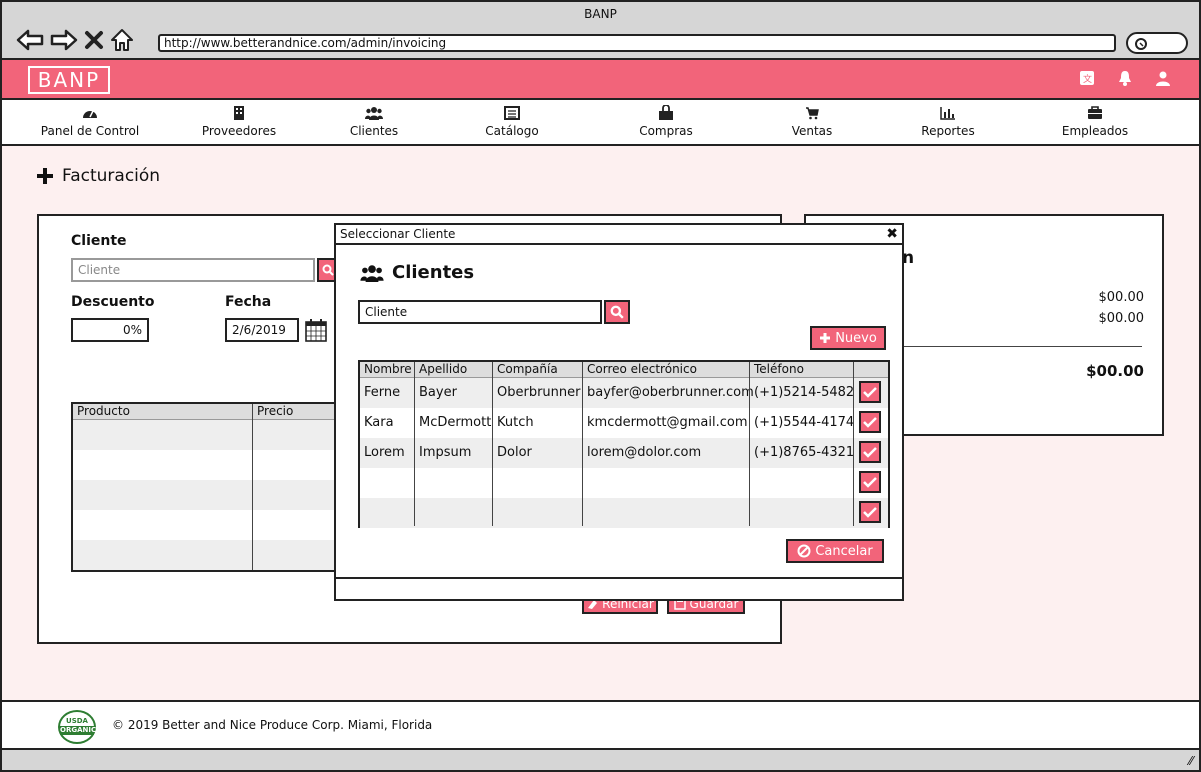 The width and height of the screenshot is (1201, 772). What do you see at coordinates (848, 338) in the screenshot?
I see `new-client-button: Nuevo` at bounding box center [848, 338].